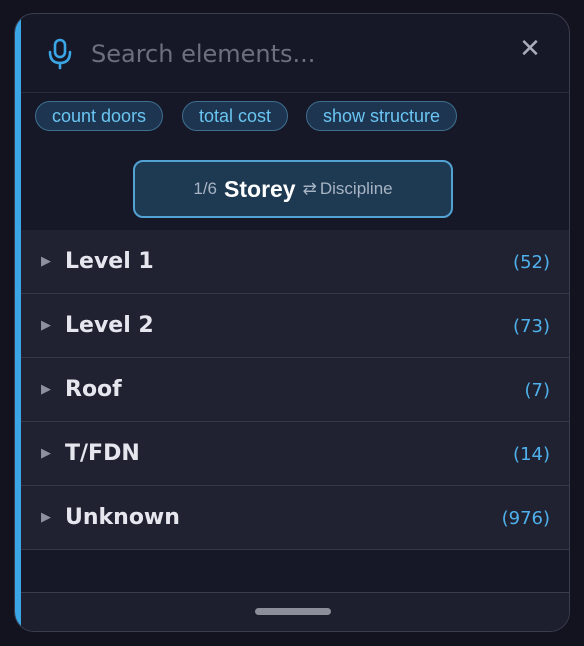 This screenshot has width=584, height=646. I want to click on panel-footer, so click(295, 611).